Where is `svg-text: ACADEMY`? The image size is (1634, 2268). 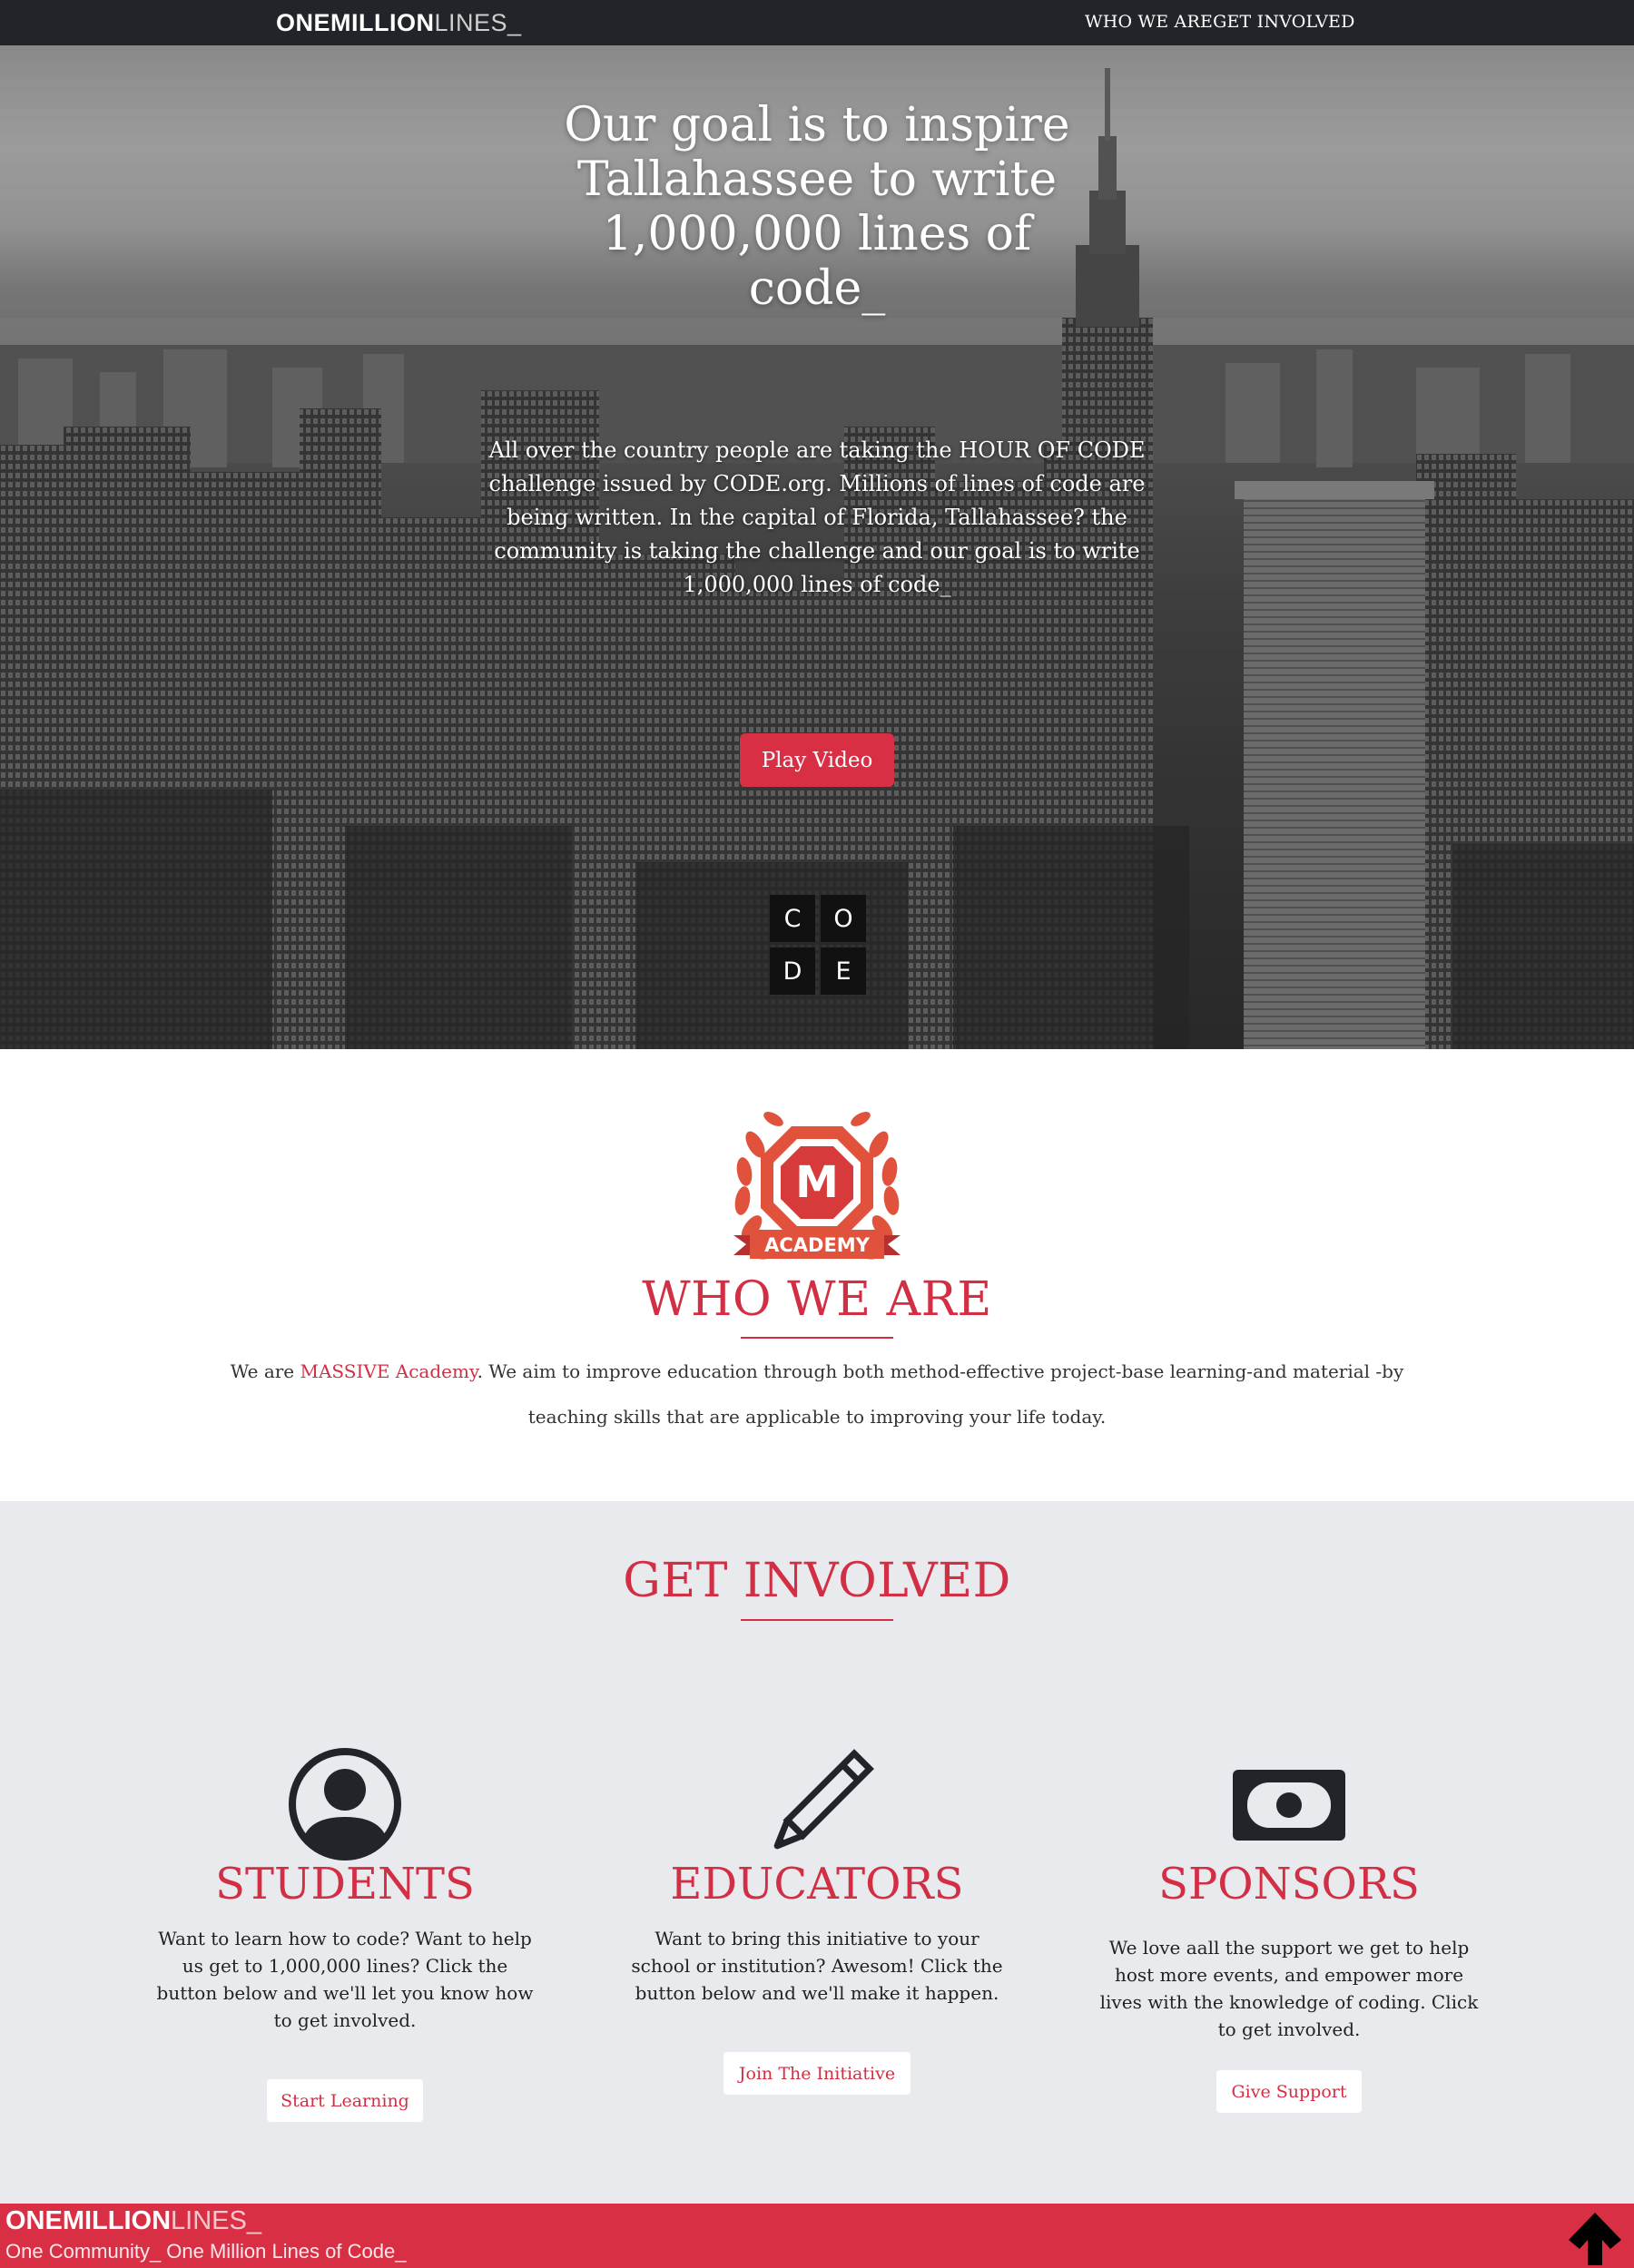 svg-text: ACADEMY is located at coordinates (817, 1245).